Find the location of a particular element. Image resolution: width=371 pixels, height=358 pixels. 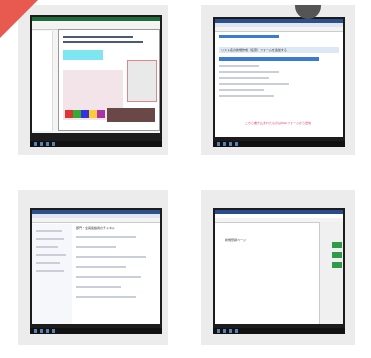

form-banner: こちら書き込まれたものはWebフォームから送信 is located at coordinates (278, 123).